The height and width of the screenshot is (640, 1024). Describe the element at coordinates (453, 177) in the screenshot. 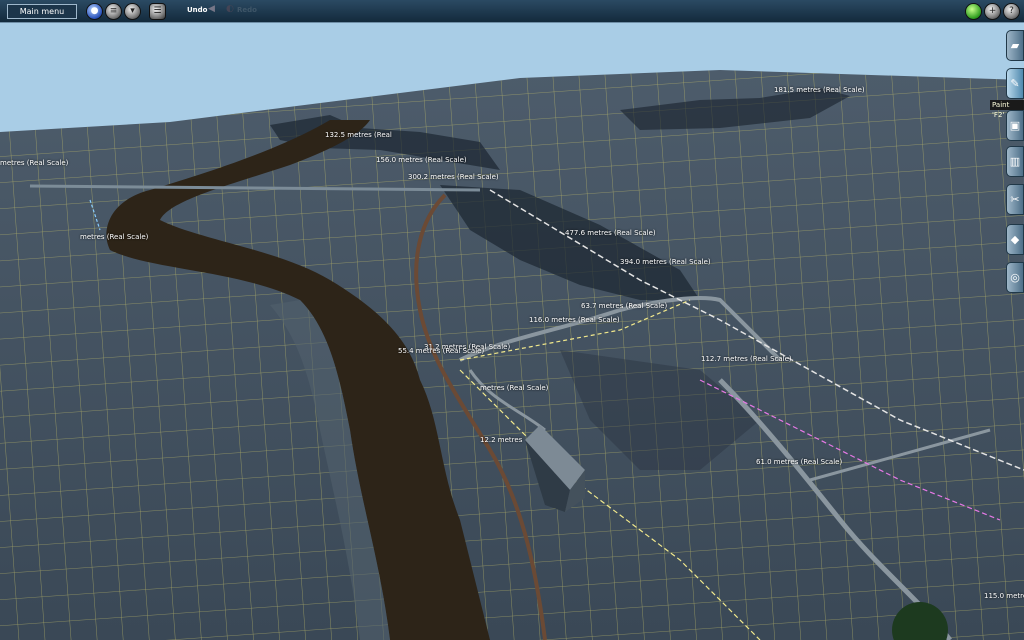

I see `measurement-label: 300.2 metres (Real Scale)` at that location.